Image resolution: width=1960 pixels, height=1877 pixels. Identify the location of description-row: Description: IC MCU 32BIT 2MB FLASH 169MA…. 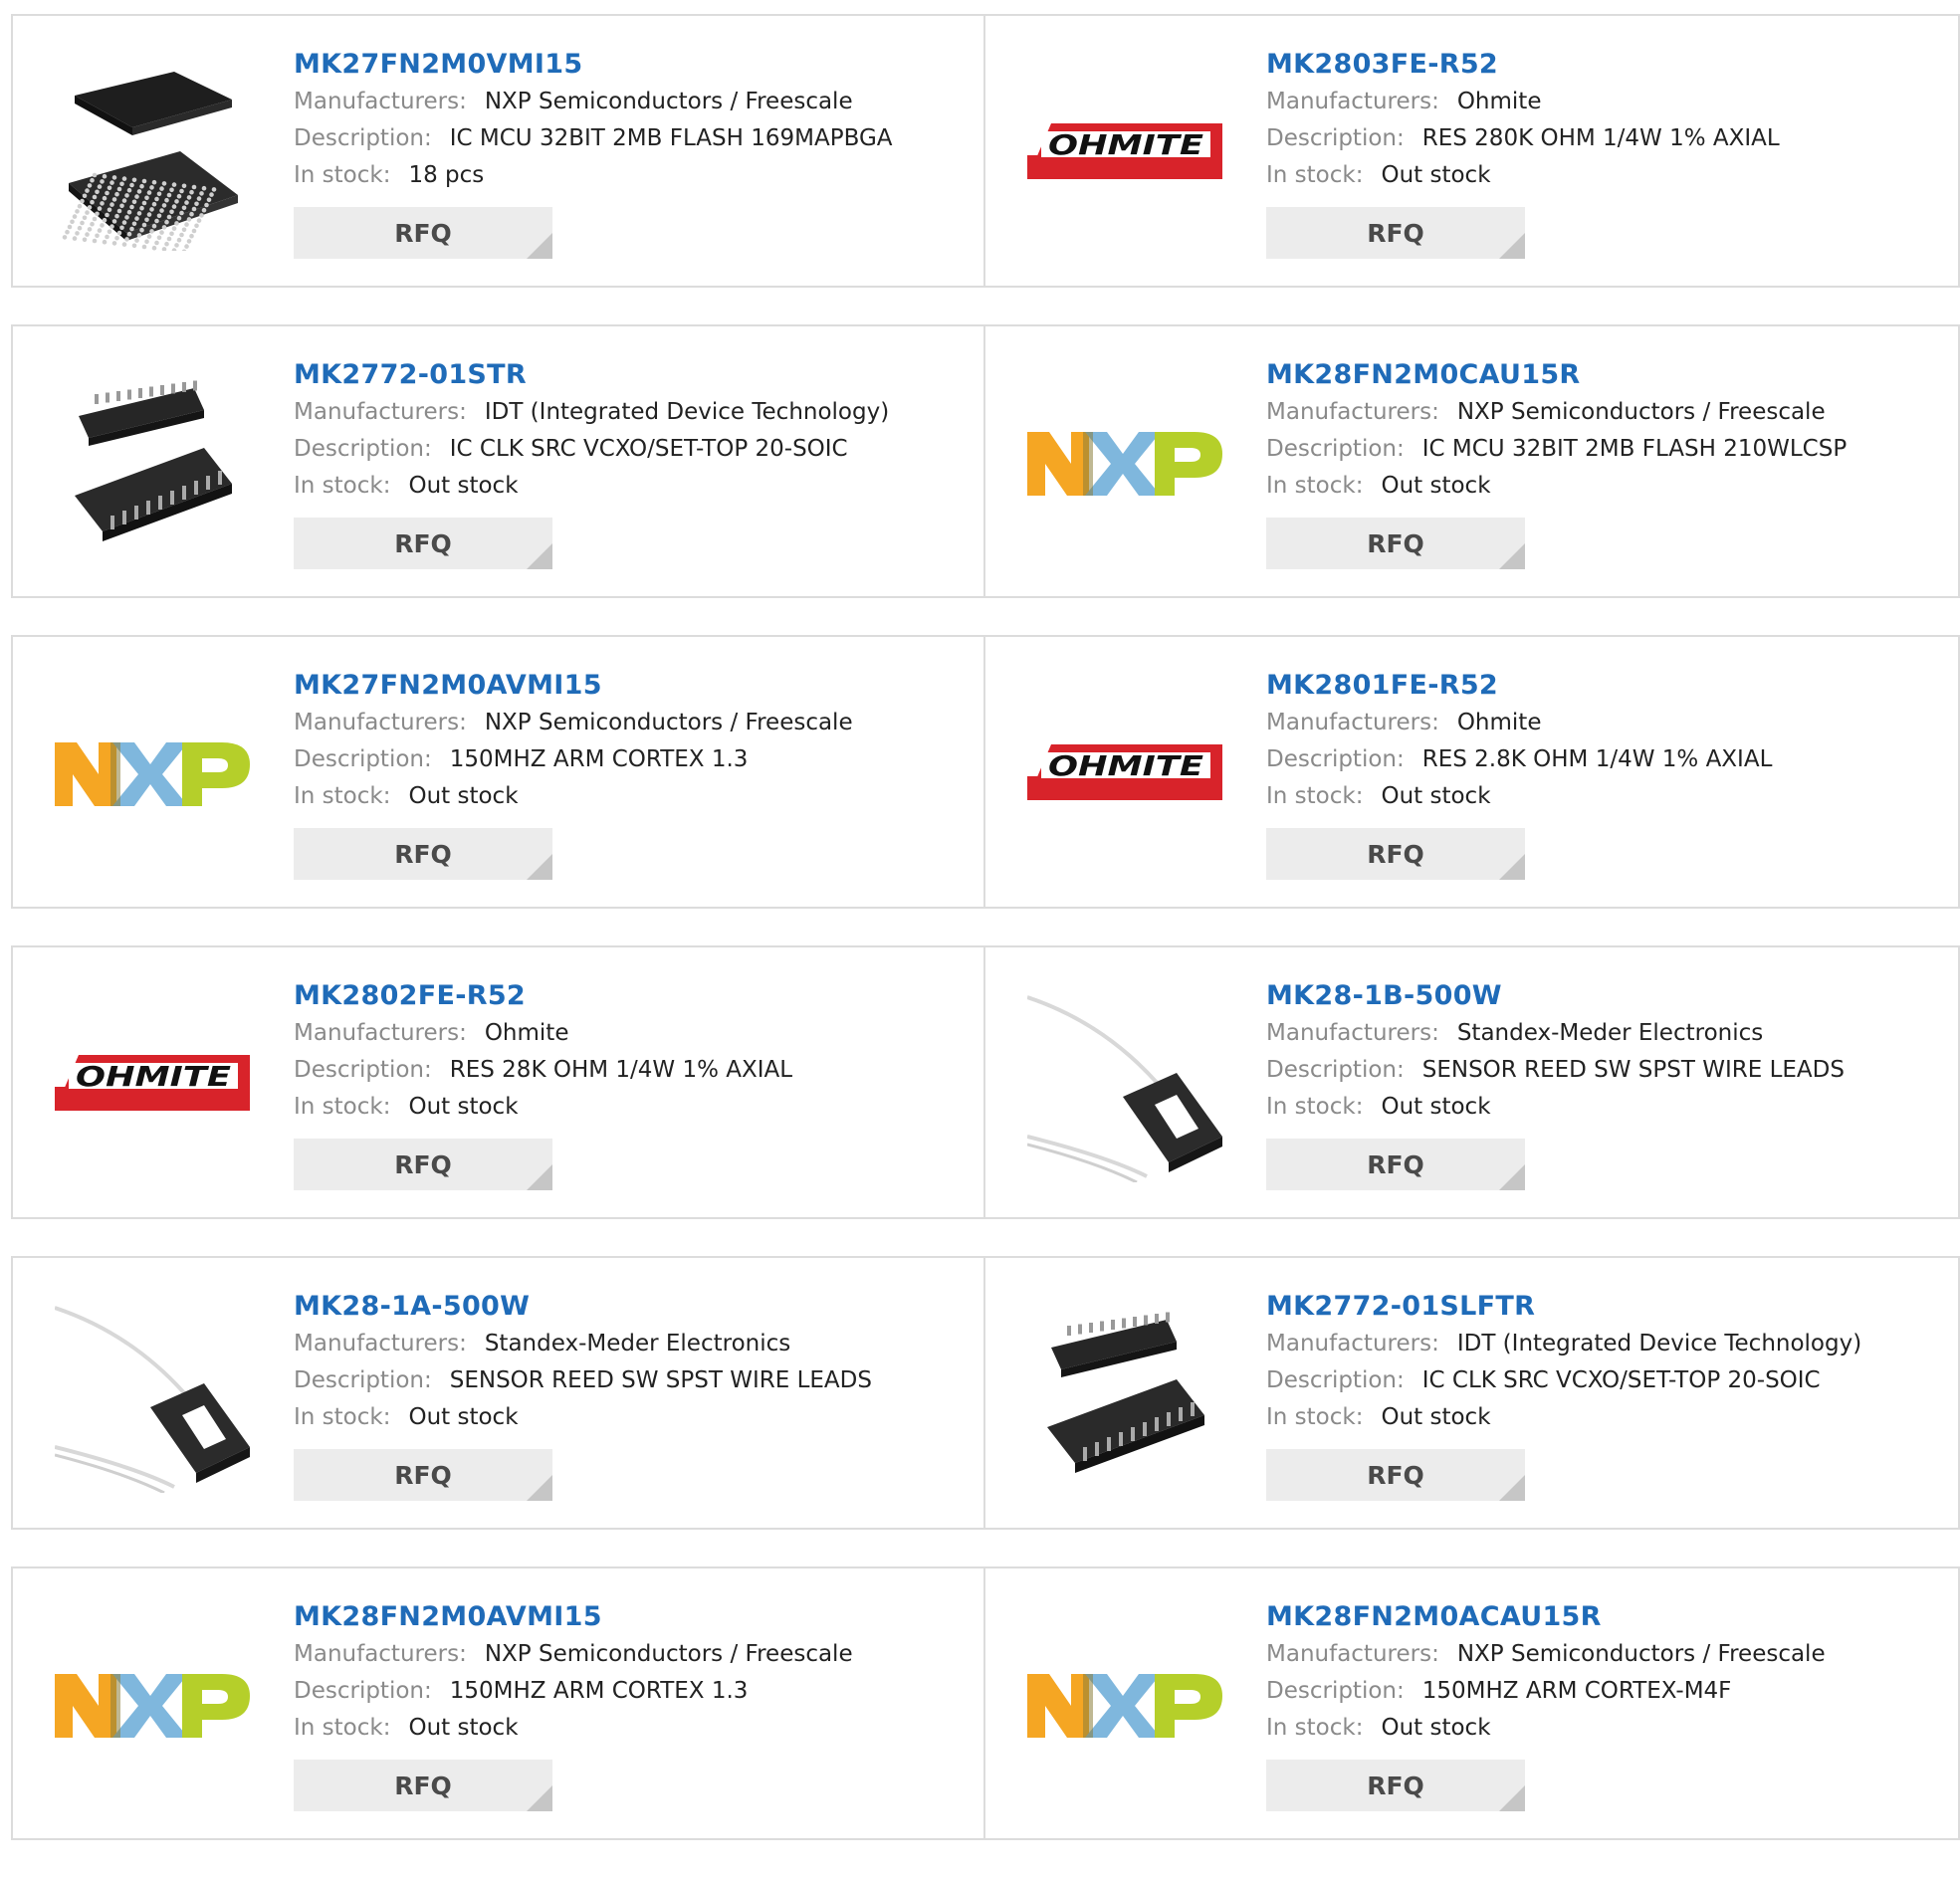
(629, 138).